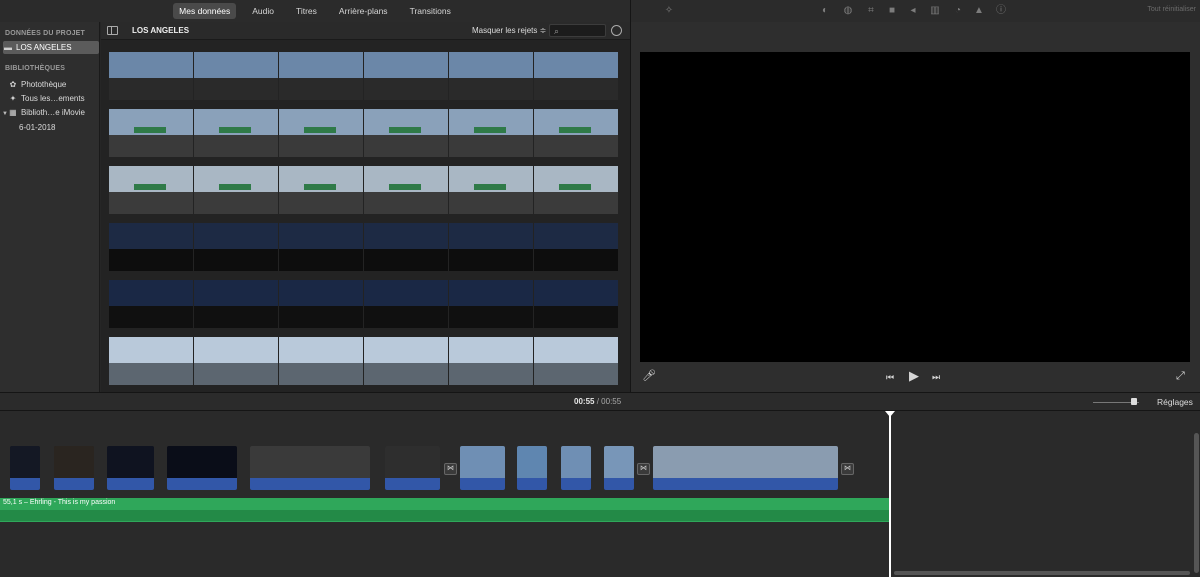 The width and height of the screenshot is (1200, 577). What do you see at coordinates (1134, 401) in the screenshot?
I see `zoom-slider-knob` at bounding box center [1134, 401].